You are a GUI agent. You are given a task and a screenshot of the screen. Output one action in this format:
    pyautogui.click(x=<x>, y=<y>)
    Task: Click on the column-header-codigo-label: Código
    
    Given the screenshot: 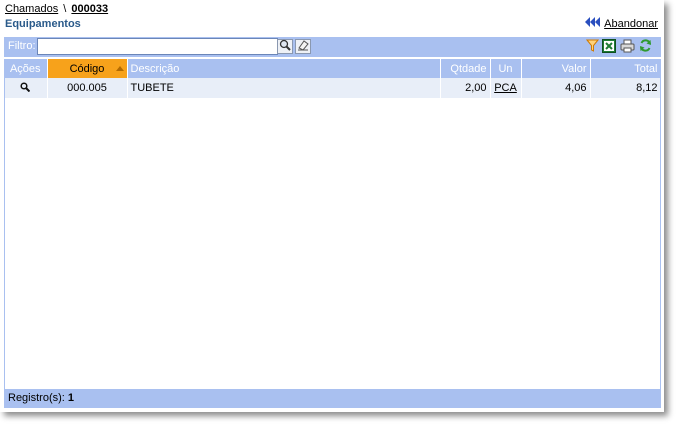 What is the action you would take?
    pyautogui.click(x=87, y=68)
    